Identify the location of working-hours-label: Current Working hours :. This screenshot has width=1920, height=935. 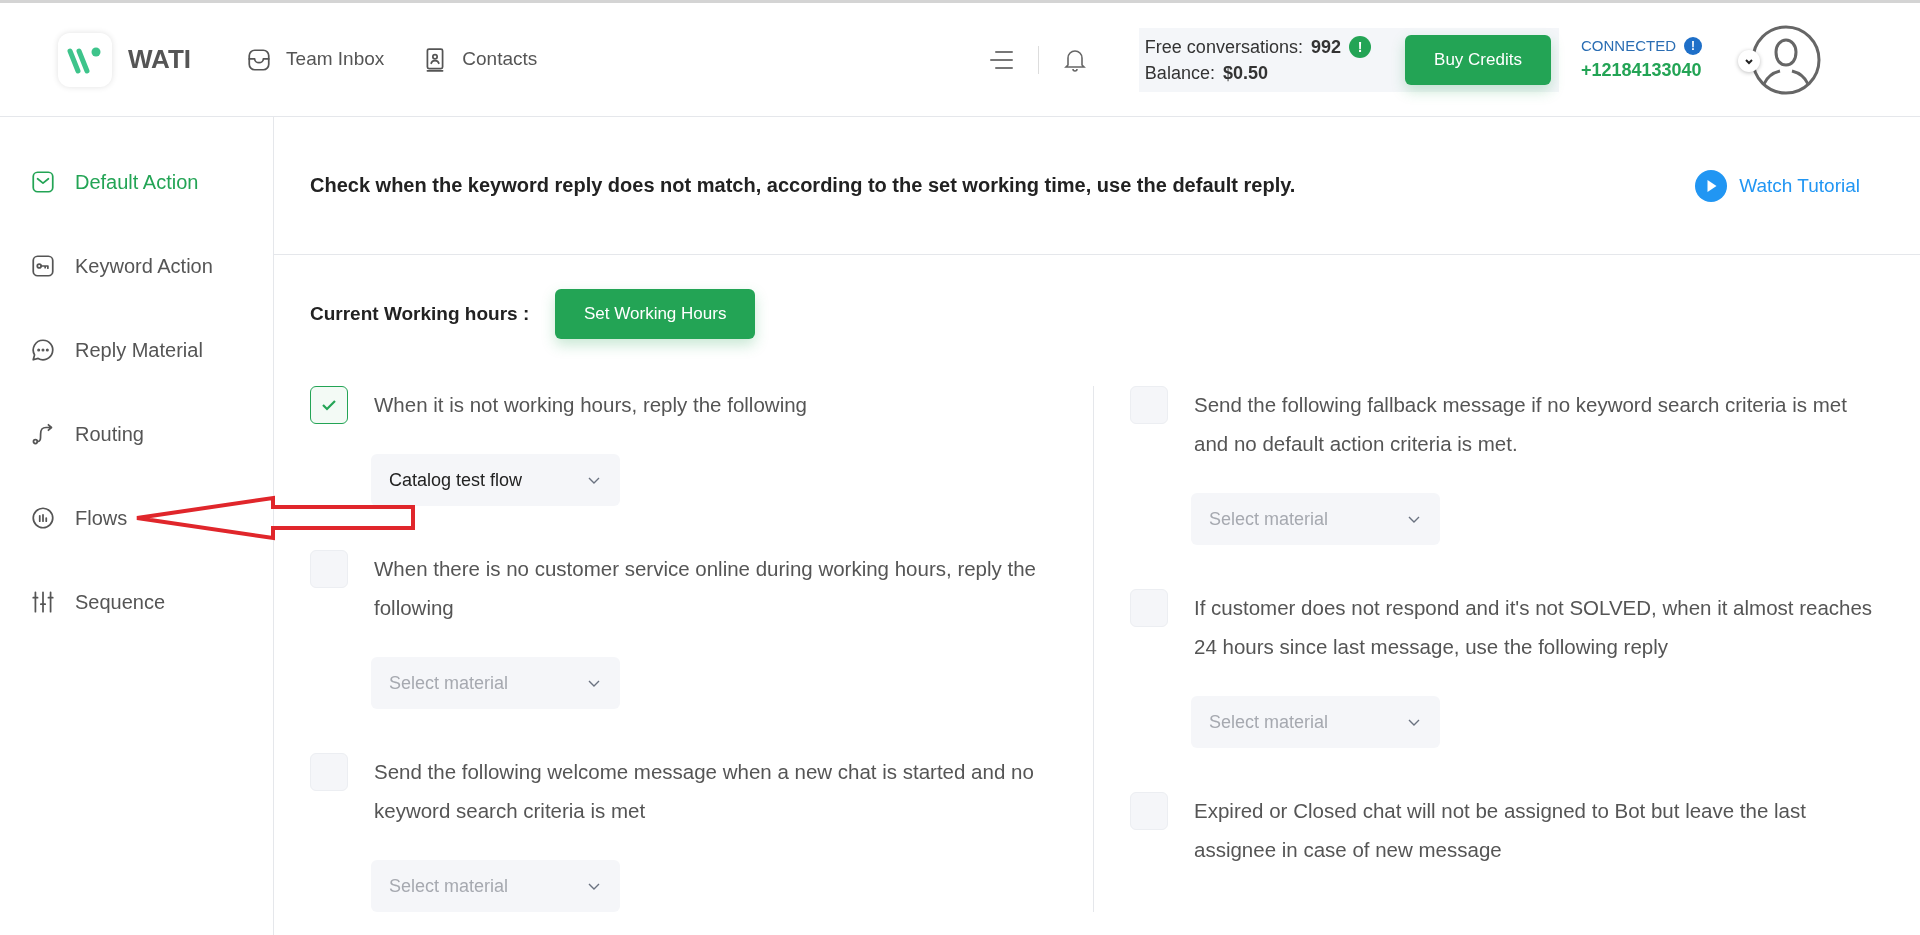
(420, 313).